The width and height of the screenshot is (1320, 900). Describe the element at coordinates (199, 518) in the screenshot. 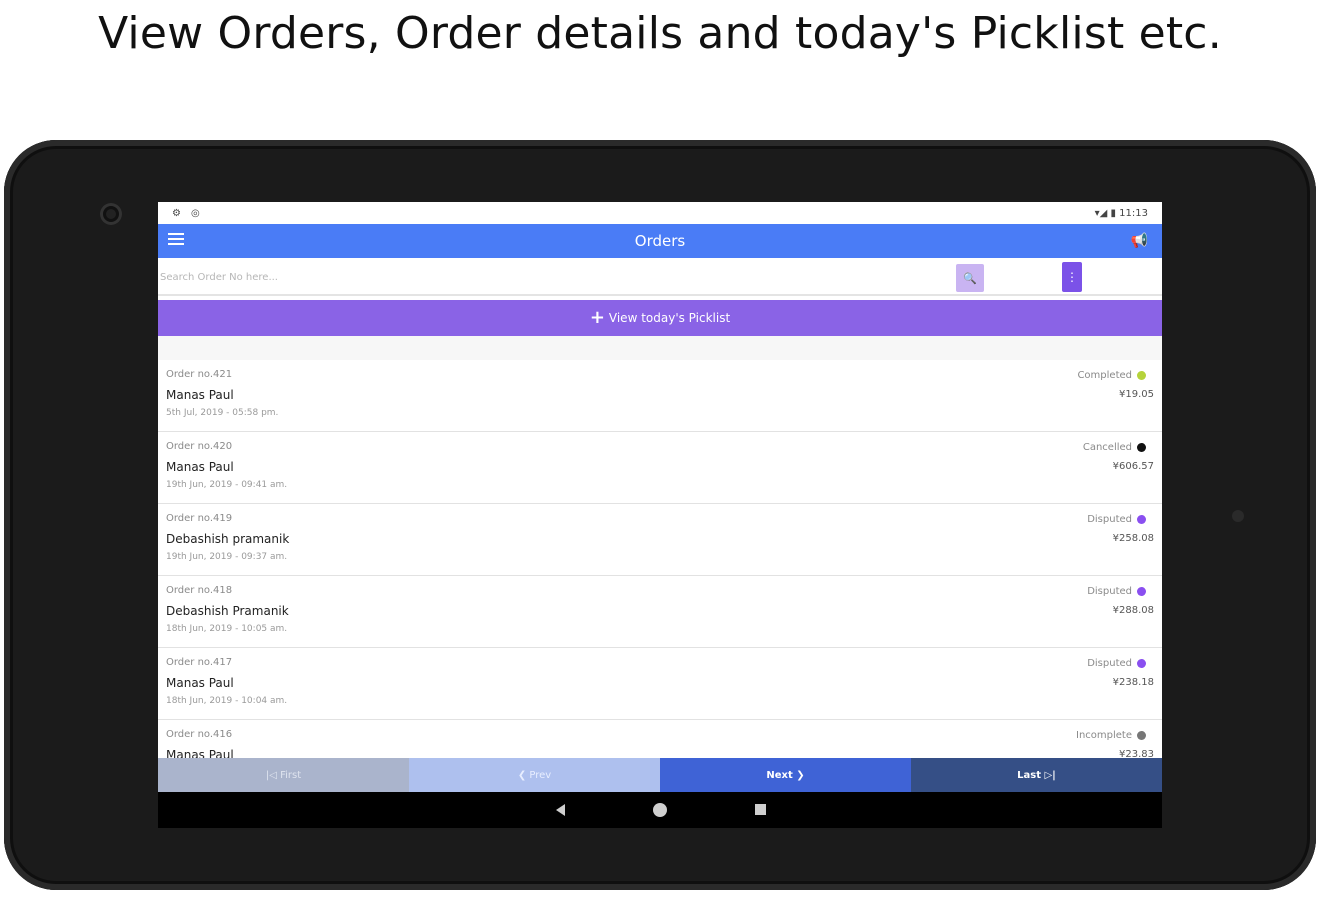

I see `order-number: Order no.419` at that location.